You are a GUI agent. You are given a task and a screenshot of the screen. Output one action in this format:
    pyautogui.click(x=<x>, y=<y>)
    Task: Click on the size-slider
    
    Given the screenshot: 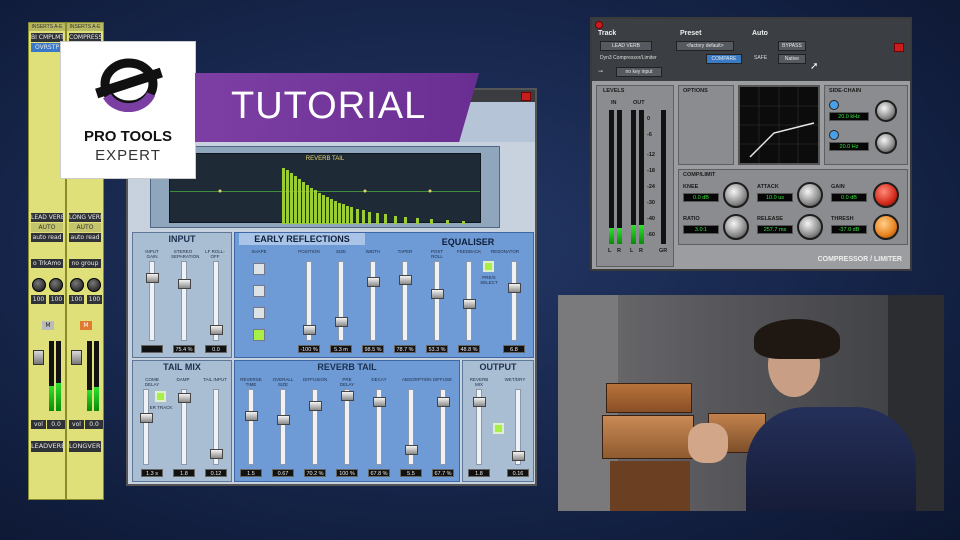 What is the action you would take?
    pyautogui.click(x=341, y=322)
    